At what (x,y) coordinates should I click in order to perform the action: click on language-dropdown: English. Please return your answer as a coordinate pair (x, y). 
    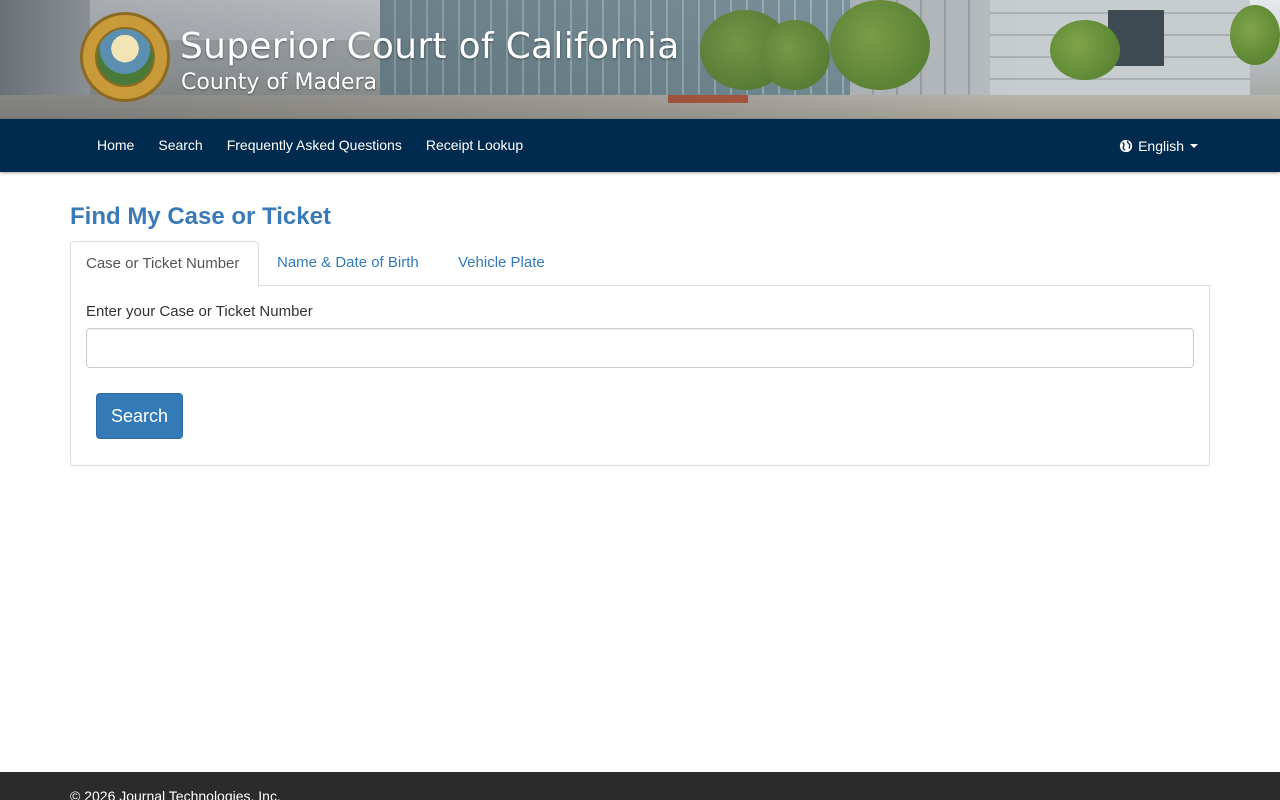
    Looking at the image, I should click on (1158, 145).